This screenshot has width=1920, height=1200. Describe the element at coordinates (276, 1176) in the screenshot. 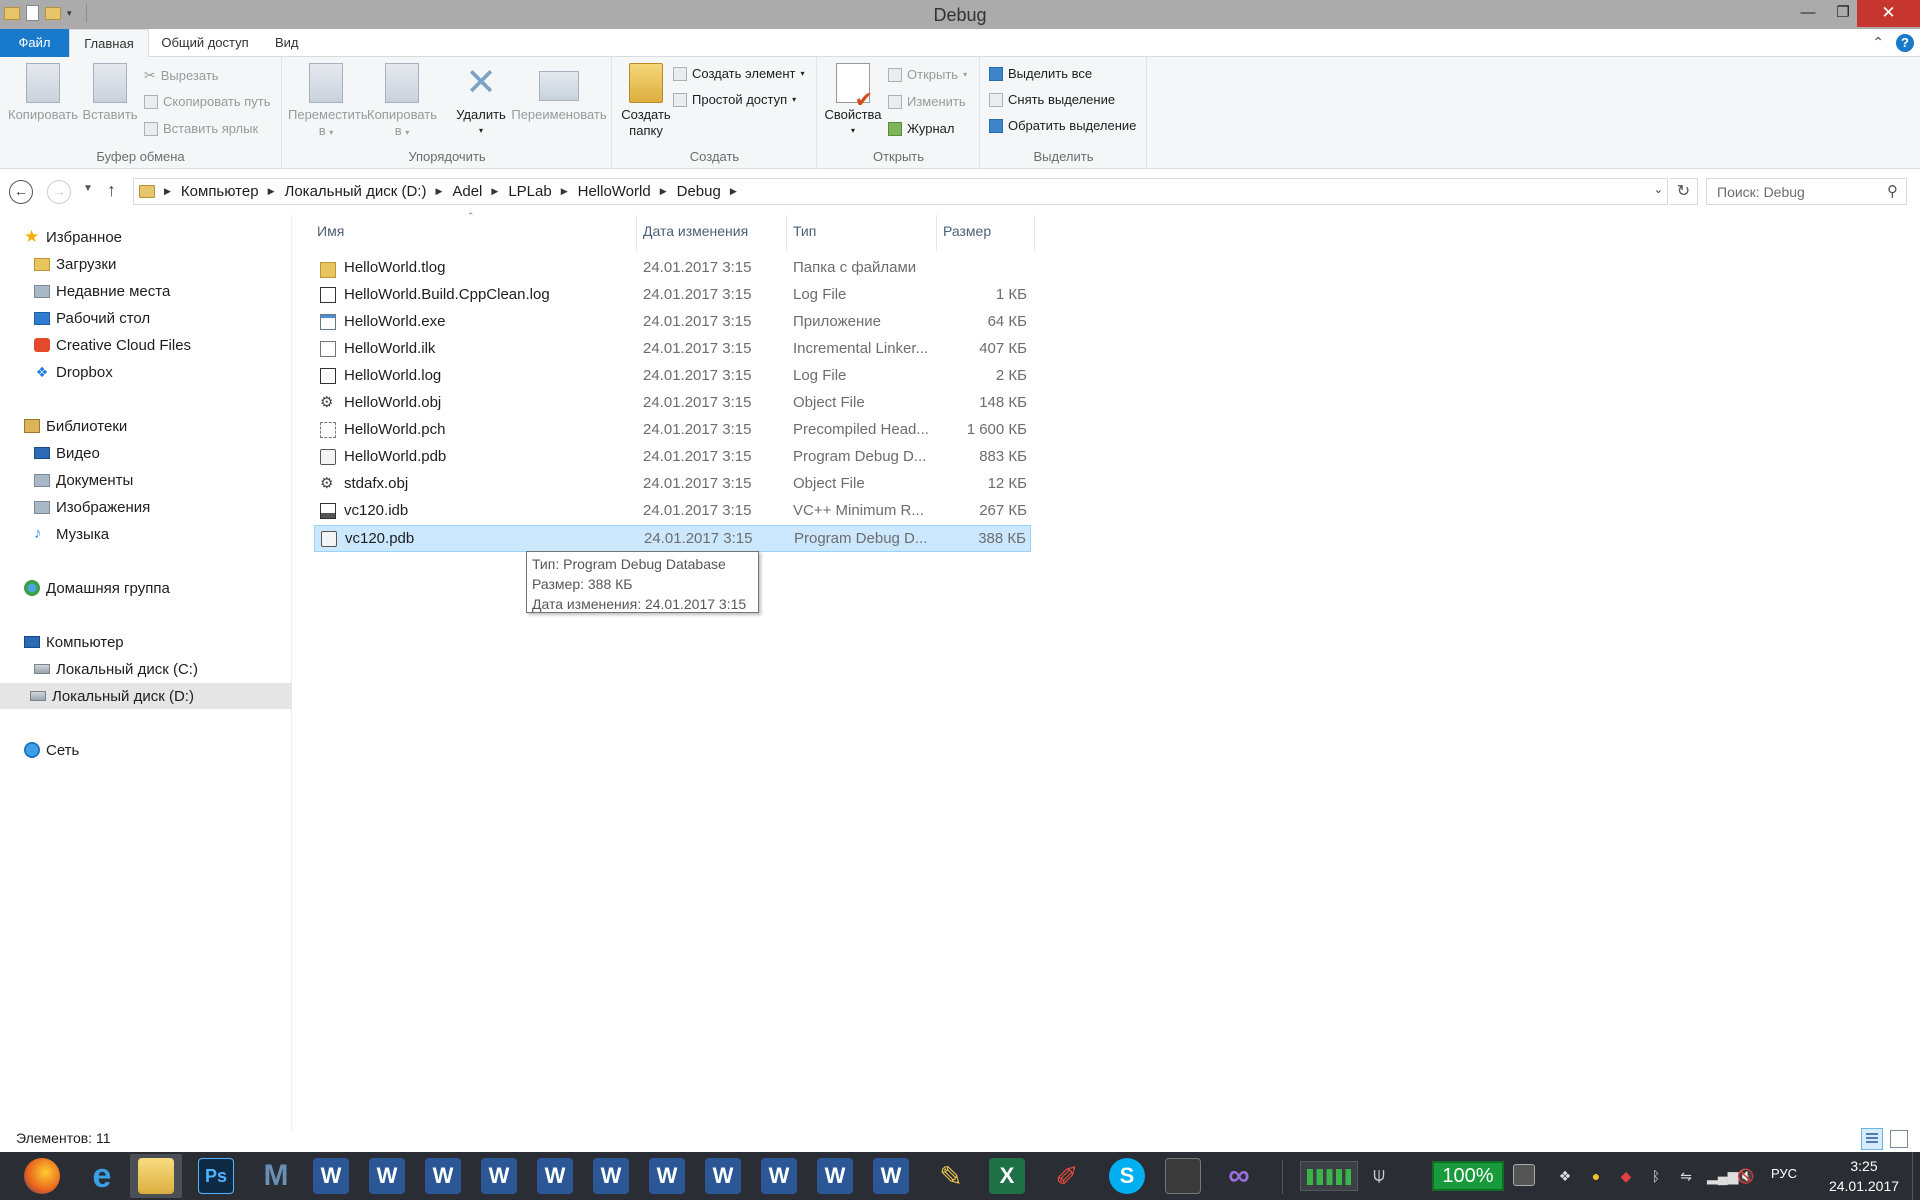

I see `taskbar-matlab: M` at that location.